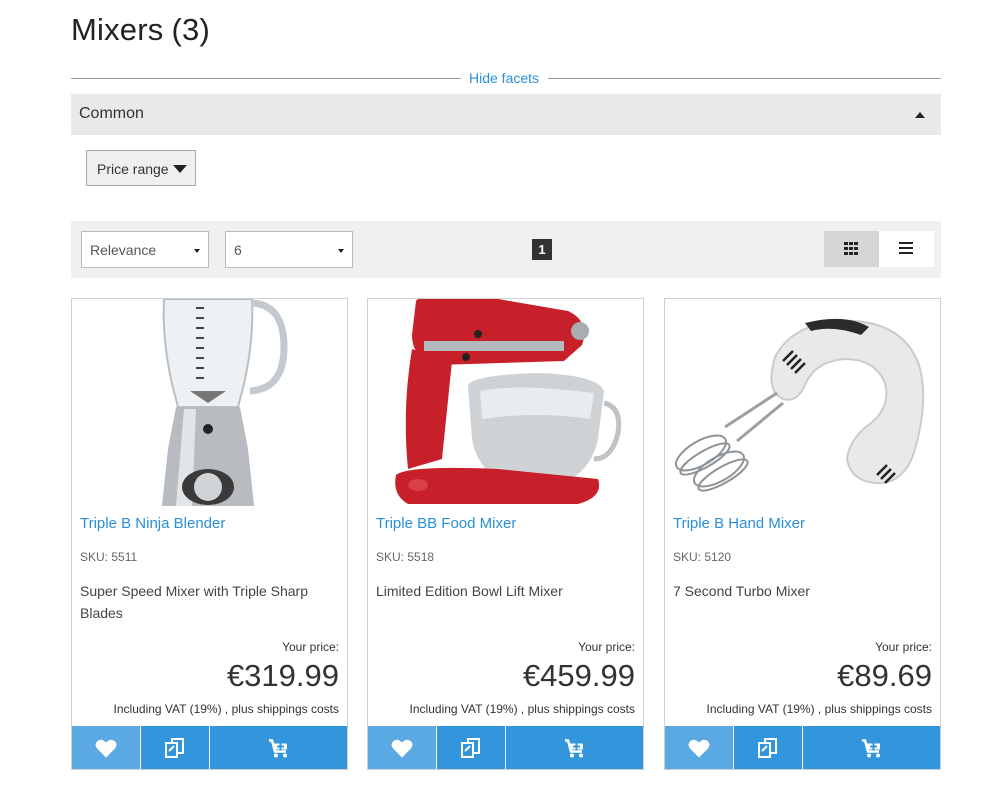 The image size is (984, 795). I want to click on product-sku: SKU: 5511, so click(109, 557).